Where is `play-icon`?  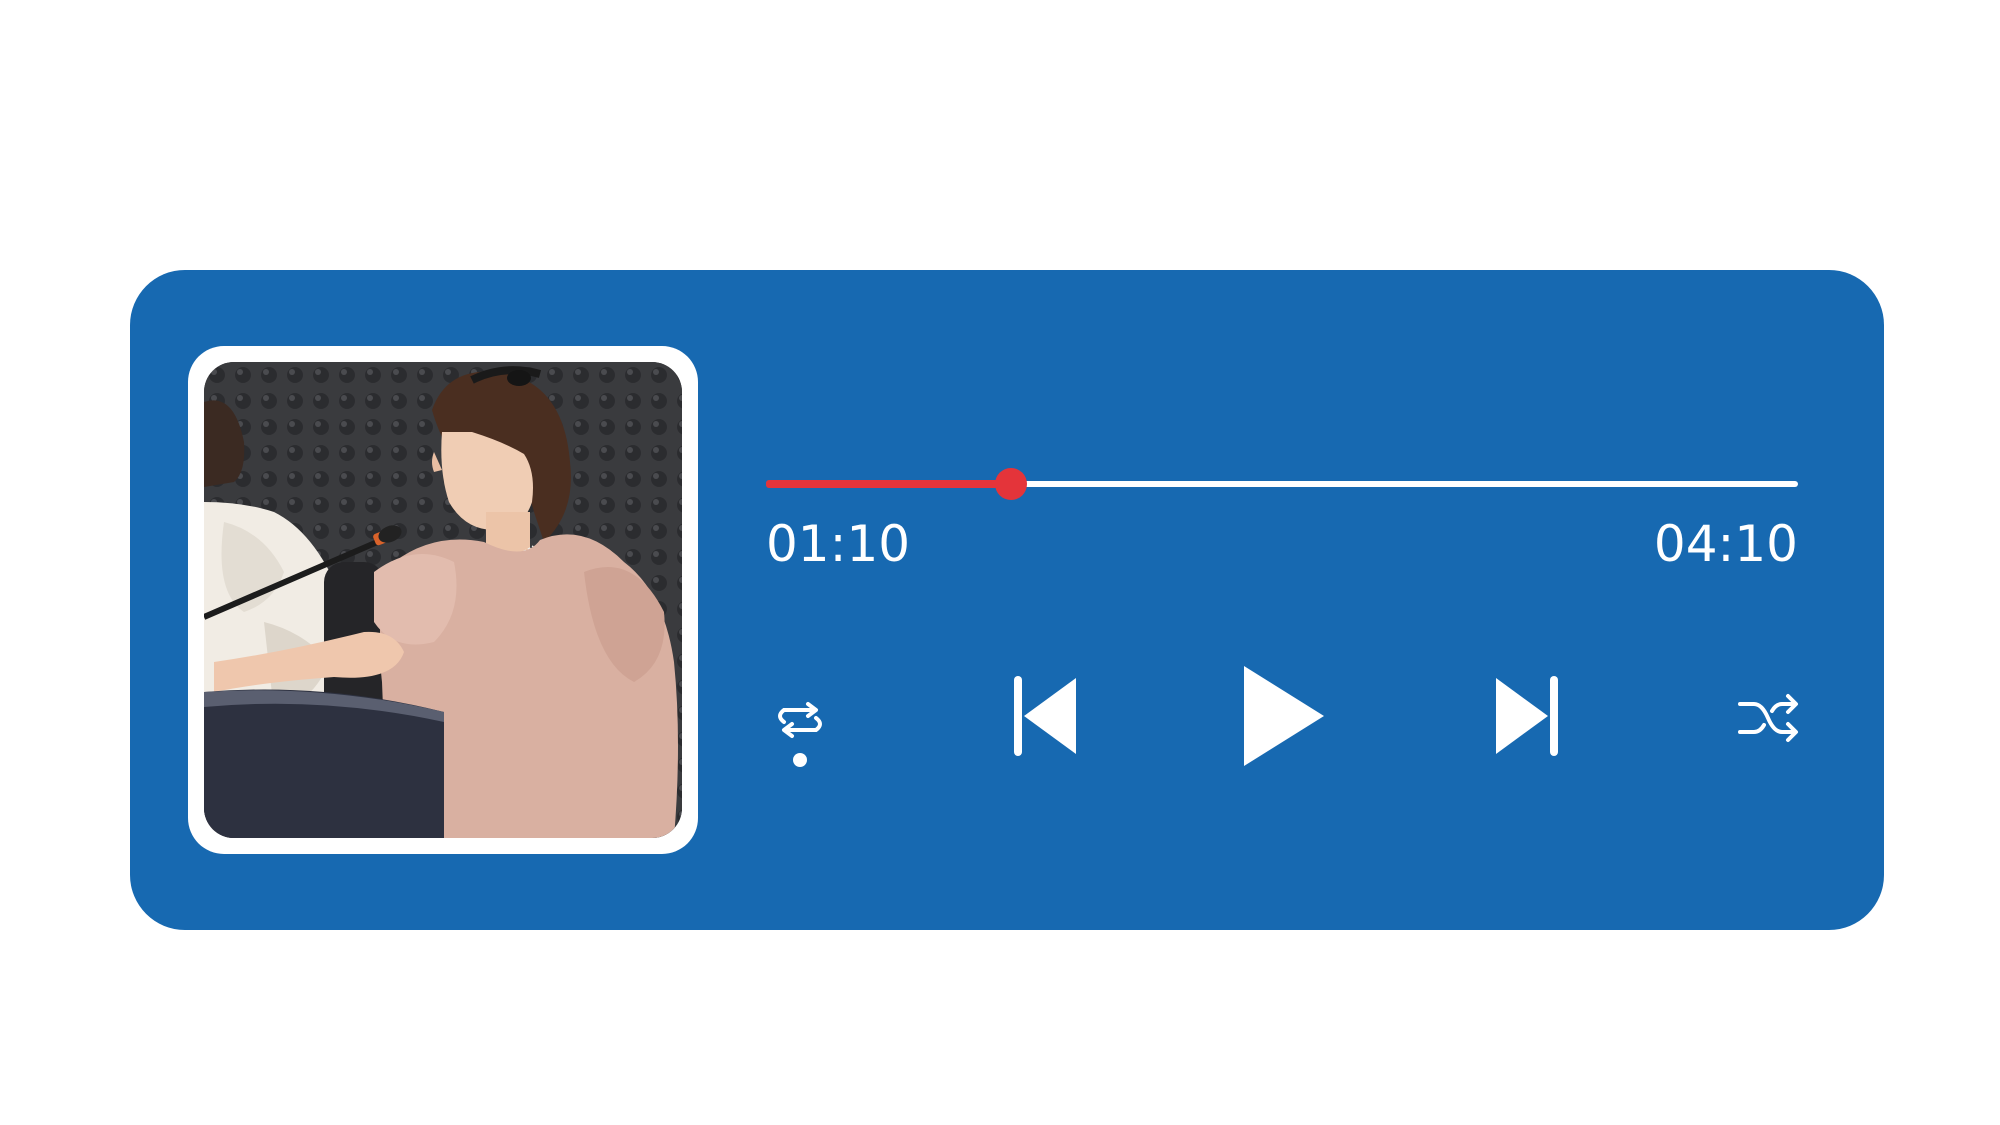 play-icon is located at coordinates (1284, 716).